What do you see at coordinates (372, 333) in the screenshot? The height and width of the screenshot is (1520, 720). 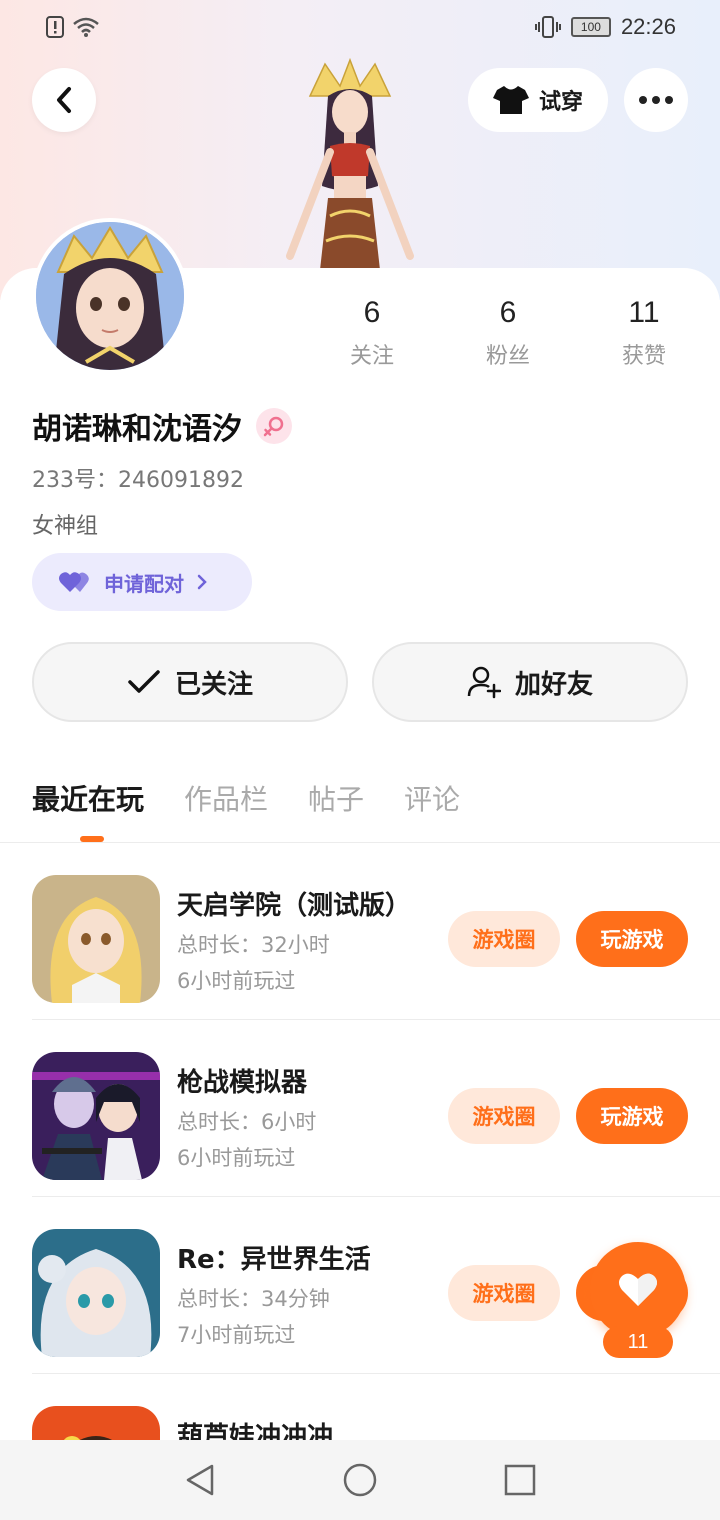 I see `stat-following: 6 关注` at bounding box center [372, 333].